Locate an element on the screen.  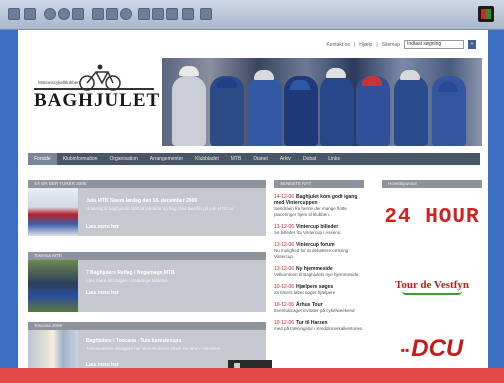
logo-subtitle: Motionscykelklubben is located at coordinates (59, 82).